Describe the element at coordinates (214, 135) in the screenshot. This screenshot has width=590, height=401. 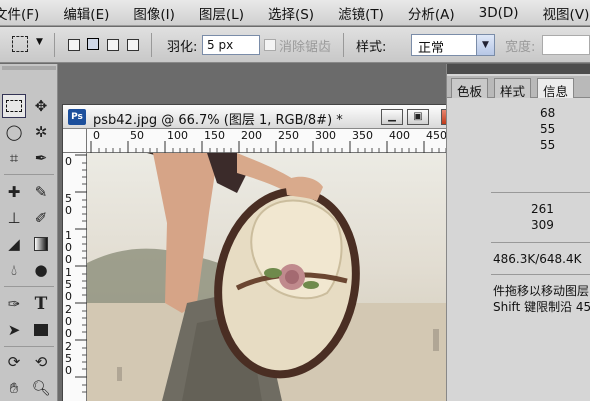
I see `ruler-label: 150` at that location.